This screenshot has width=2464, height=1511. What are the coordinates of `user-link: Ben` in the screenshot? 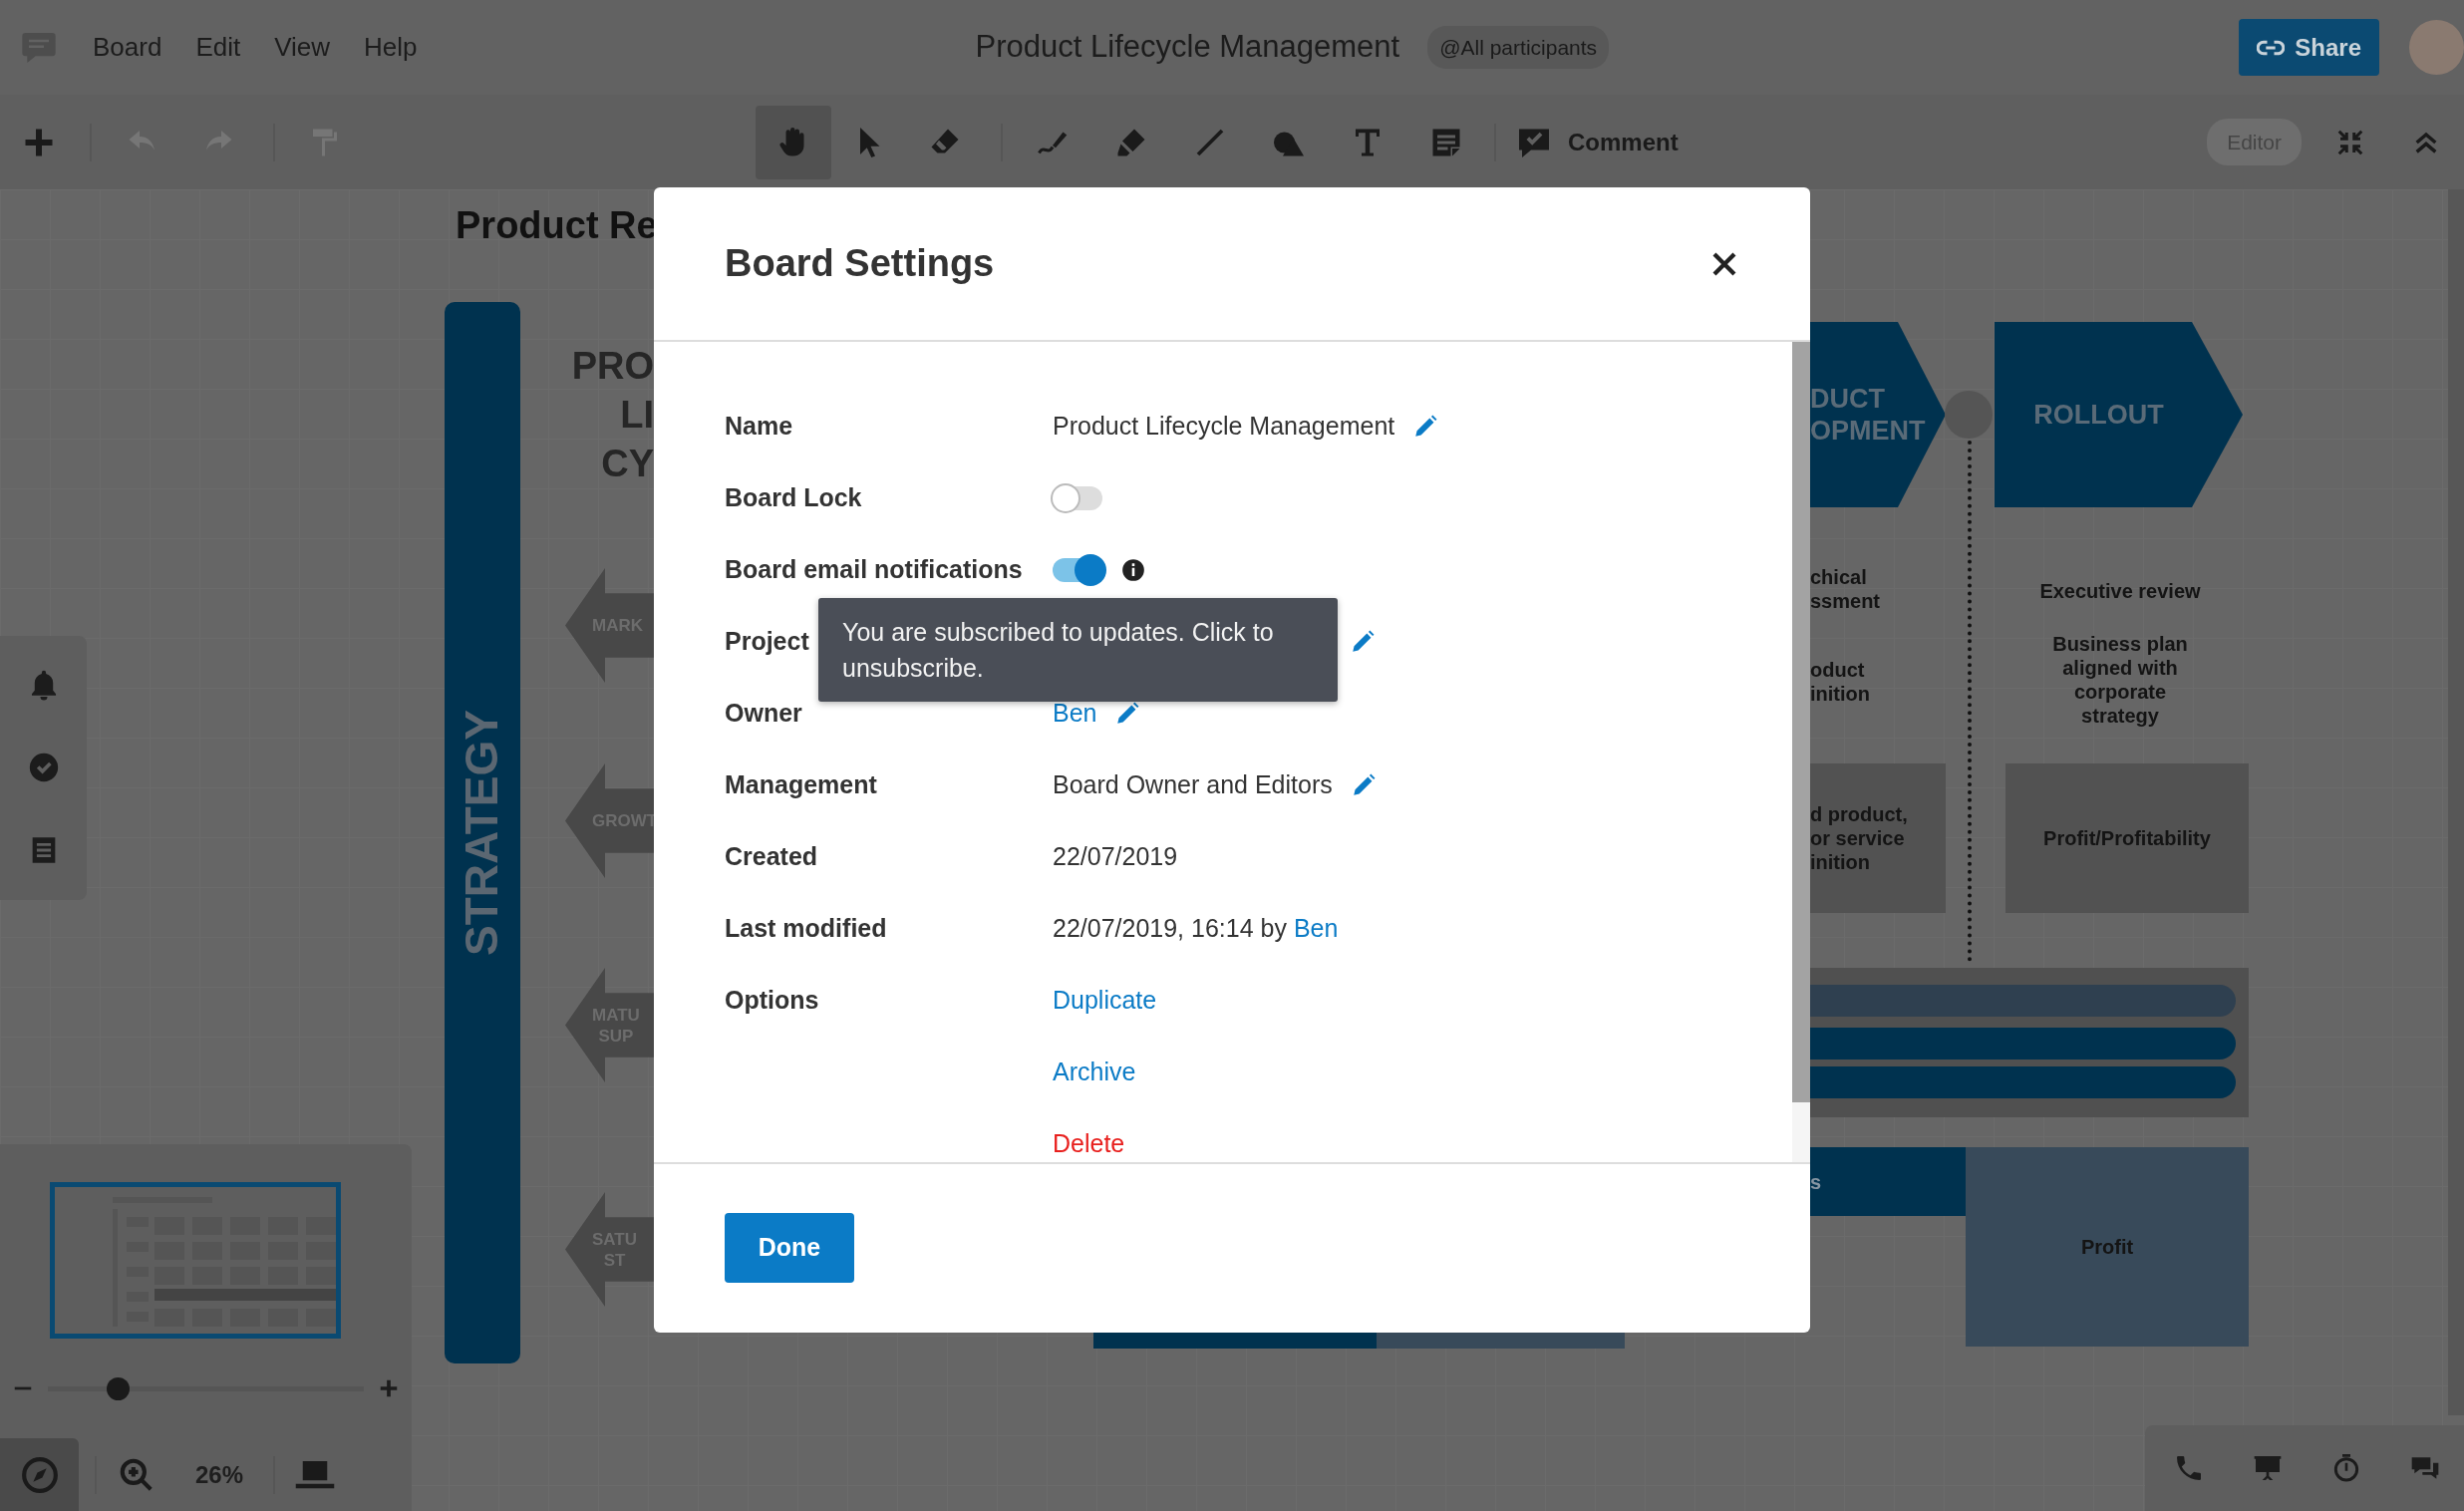 It's located at (1316, 929).